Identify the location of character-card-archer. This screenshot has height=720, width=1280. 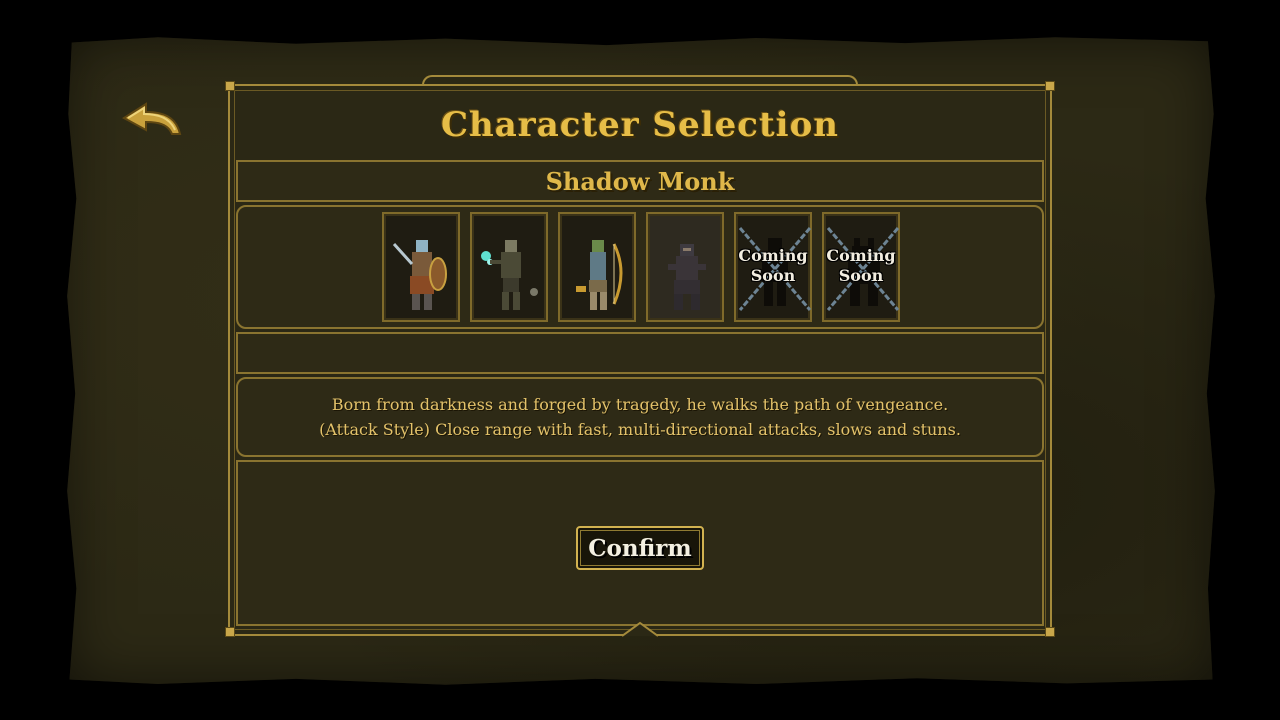
(597, 267).